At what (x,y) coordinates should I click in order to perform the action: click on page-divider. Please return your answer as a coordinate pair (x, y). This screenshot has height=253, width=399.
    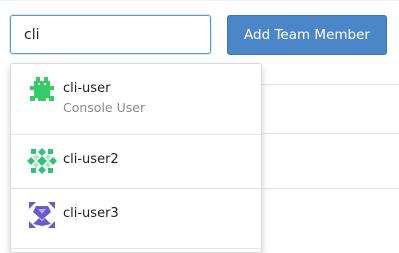
    Looking at the image, I should click on (199, 0).